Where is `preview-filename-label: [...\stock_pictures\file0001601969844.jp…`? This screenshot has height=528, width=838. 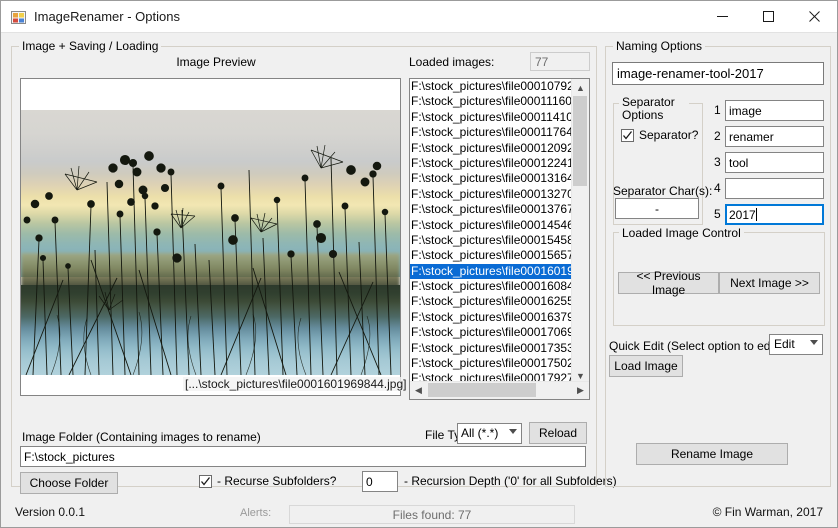 preview-filename-label: [...\stock_pictures\file0001601969844.jp… is located at coordinates (296, 384).